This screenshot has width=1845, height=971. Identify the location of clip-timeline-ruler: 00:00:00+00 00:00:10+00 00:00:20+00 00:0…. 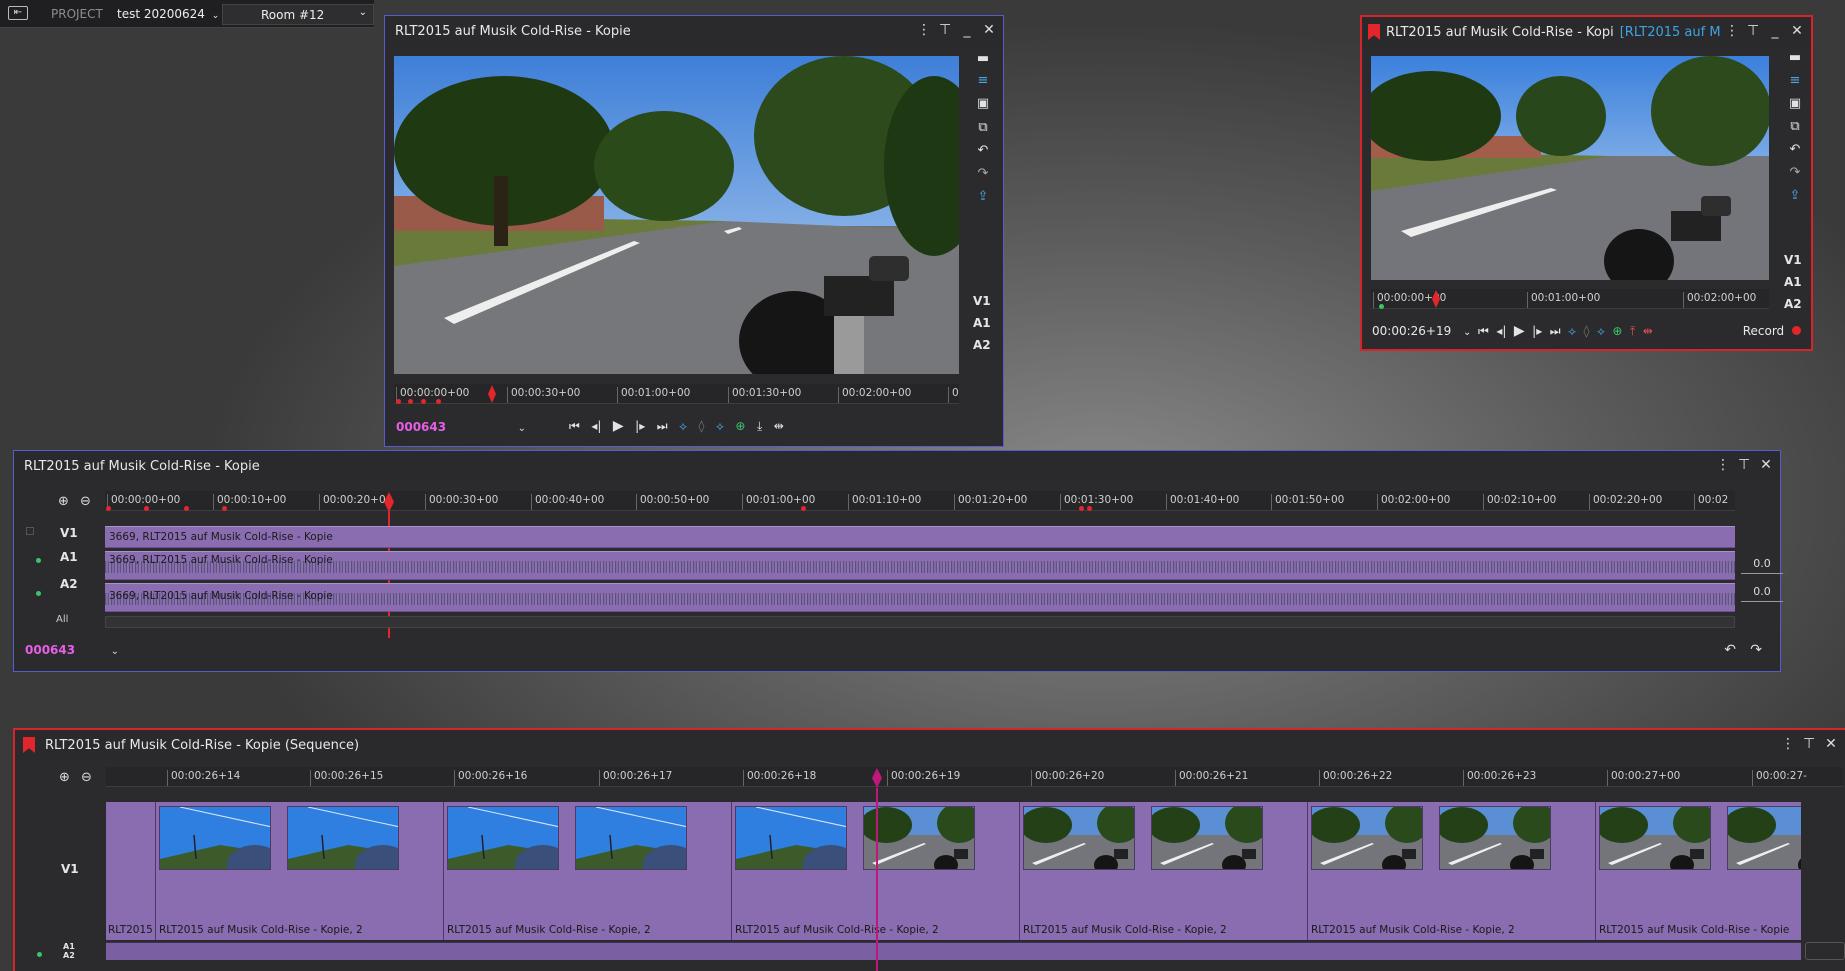
(920, 501).